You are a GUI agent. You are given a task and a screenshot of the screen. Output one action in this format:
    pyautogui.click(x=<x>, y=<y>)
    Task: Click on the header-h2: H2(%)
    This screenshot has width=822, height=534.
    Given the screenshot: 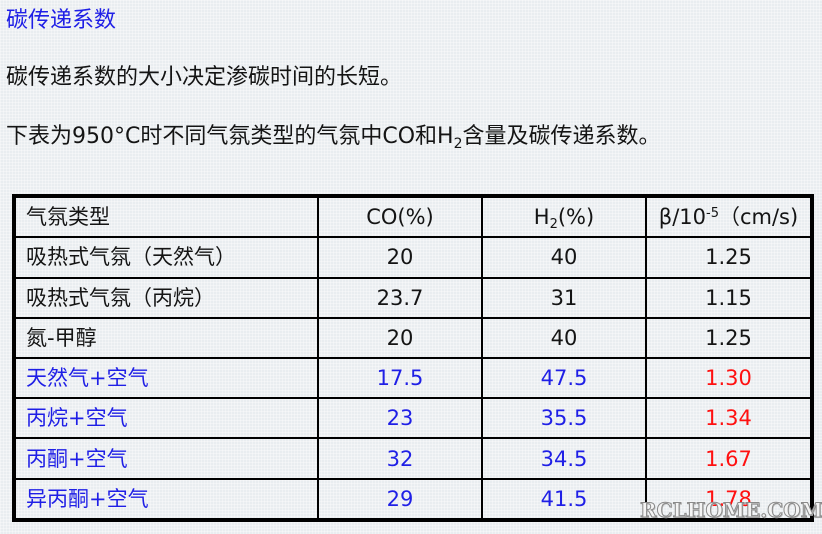 What is the action you would take?
    pyautogui.click(x=564, y=216)
    